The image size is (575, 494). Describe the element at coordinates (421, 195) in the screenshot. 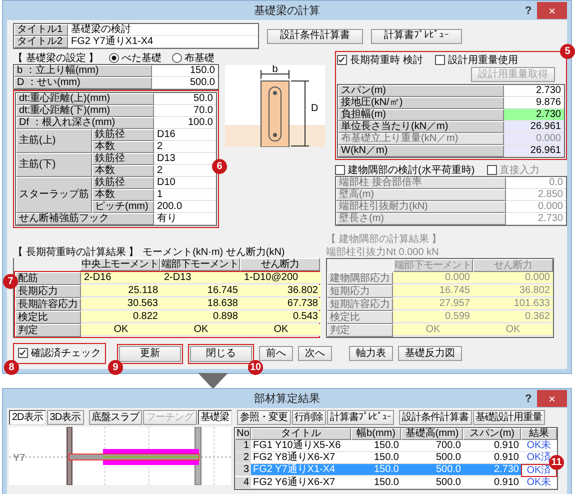

I see `row-label: 壁高(m)` at that location.